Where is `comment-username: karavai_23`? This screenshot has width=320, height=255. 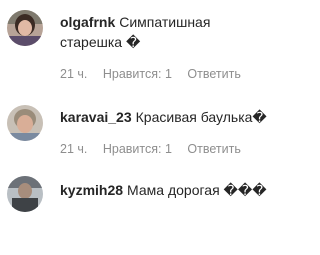
comment-username: karavai_23 is located at coordinates (96, 117).